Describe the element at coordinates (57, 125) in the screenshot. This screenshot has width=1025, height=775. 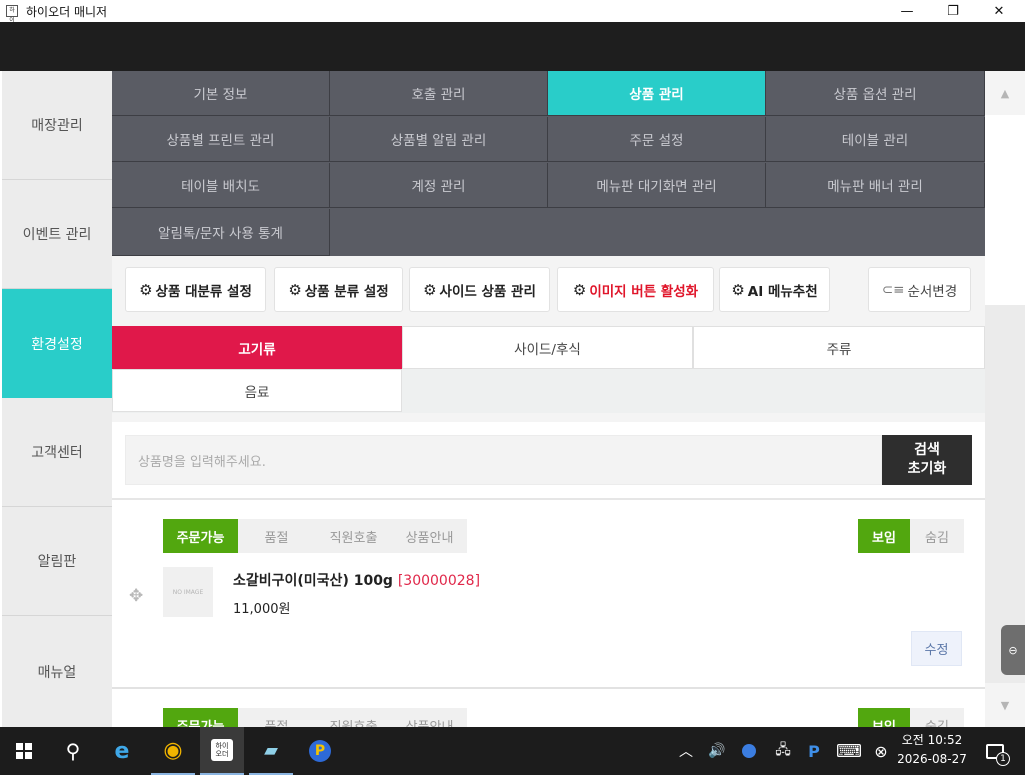
I see `sidebar-item-store-management: 매장관리` at that location.